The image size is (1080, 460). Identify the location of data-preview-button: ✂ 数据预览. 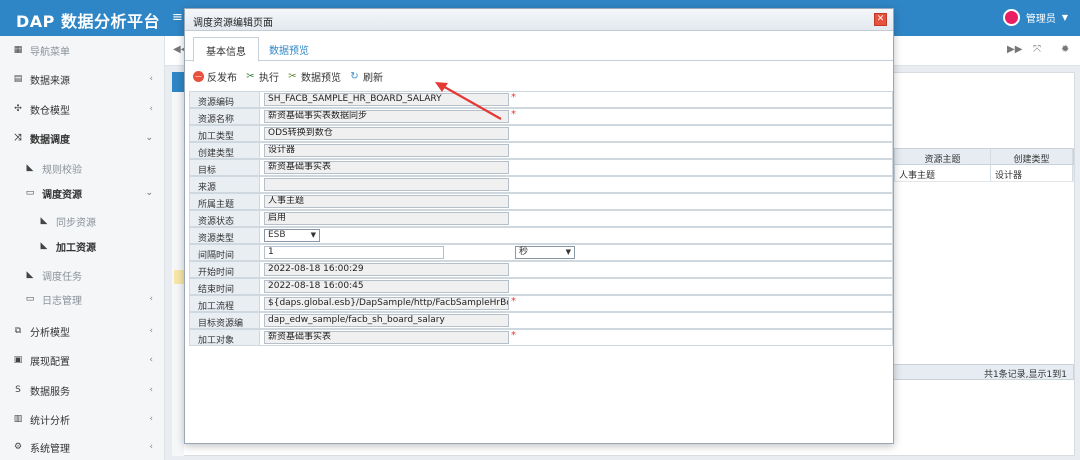
(314, 76).